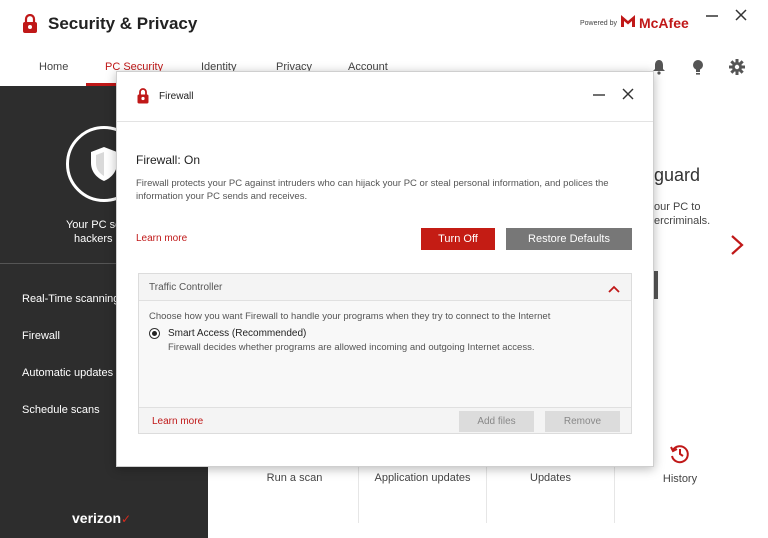 The height and width of the screenshot is (538, 768). What do you see at coordinates (385, 287) in the screenshot?
I see `traffic-controller-header: Traffic Controller` at bounding box center [385, 287].